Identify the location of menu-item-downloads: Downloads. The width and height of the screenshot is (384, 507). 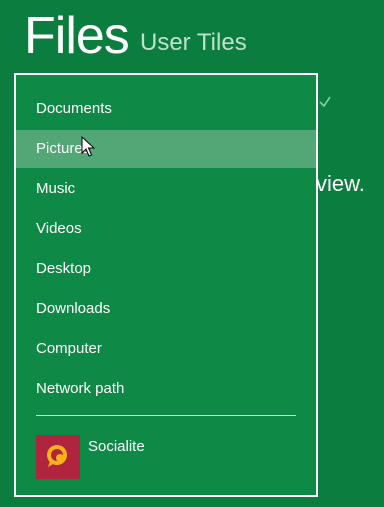
(166, 309).